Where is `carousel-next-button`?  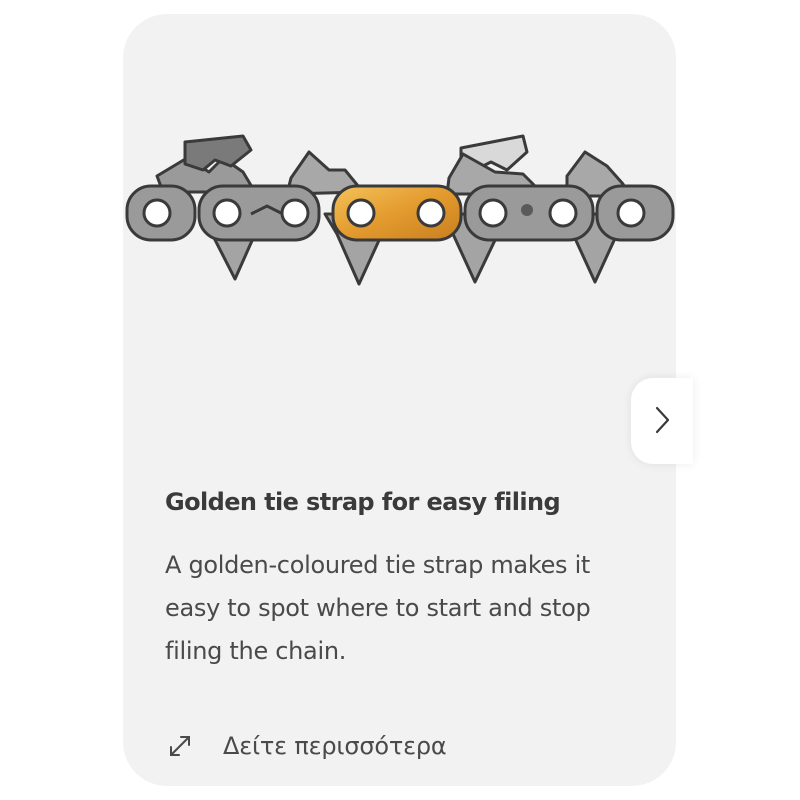 carousel-next-button is located at coordinates (662, 421).